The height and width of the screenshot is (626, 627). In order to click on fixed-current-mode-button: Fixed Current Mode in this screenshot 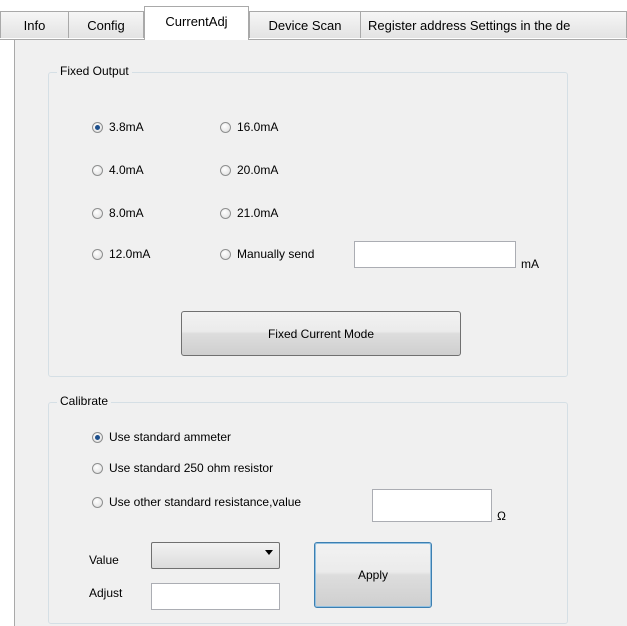, I will do `click(321, 333)`.